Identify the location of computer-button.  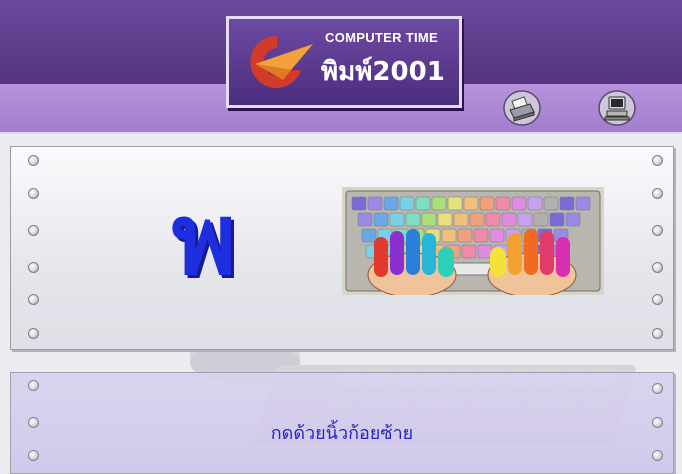
(617, 108).